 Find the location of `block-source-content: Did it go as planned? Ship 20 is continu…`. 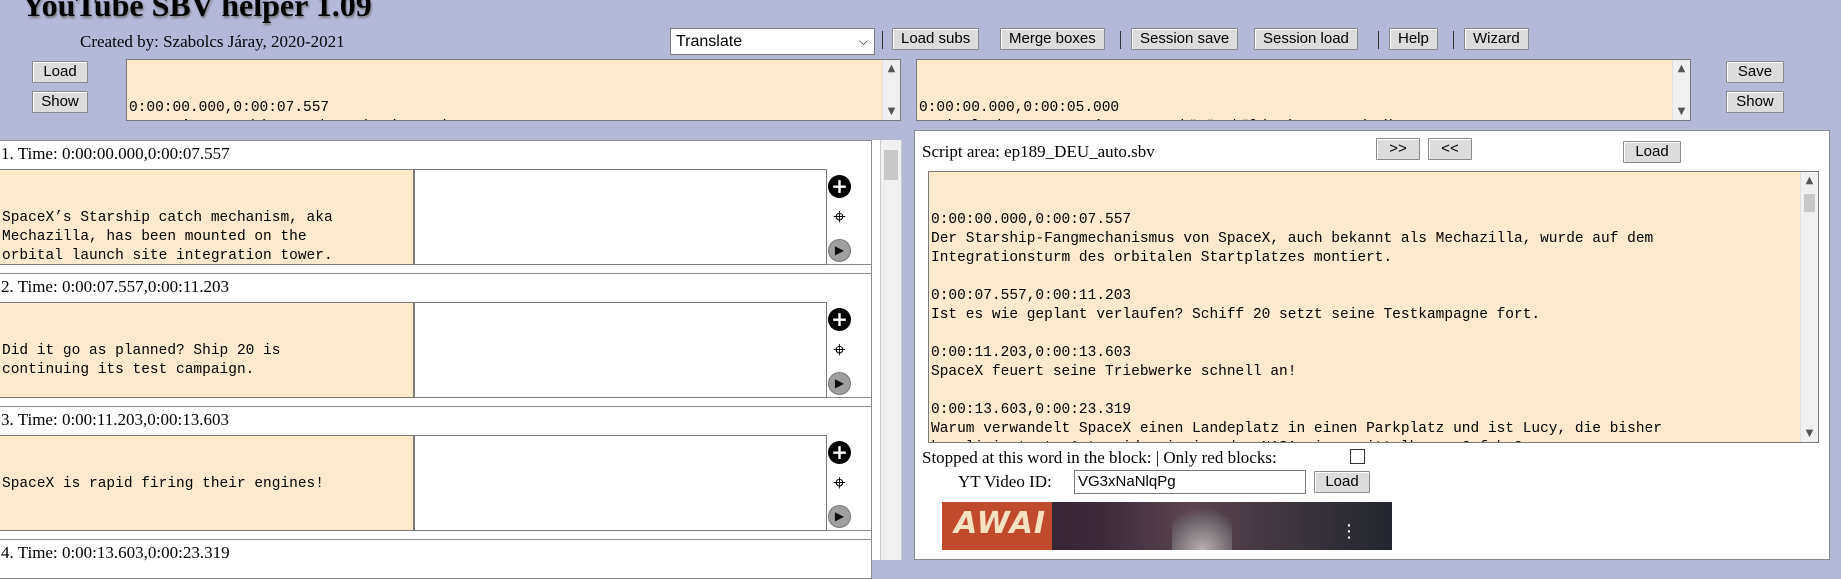

block-source-content: Did it go as planned? Ship 20 is continu… is located at coordinates (141, 360).